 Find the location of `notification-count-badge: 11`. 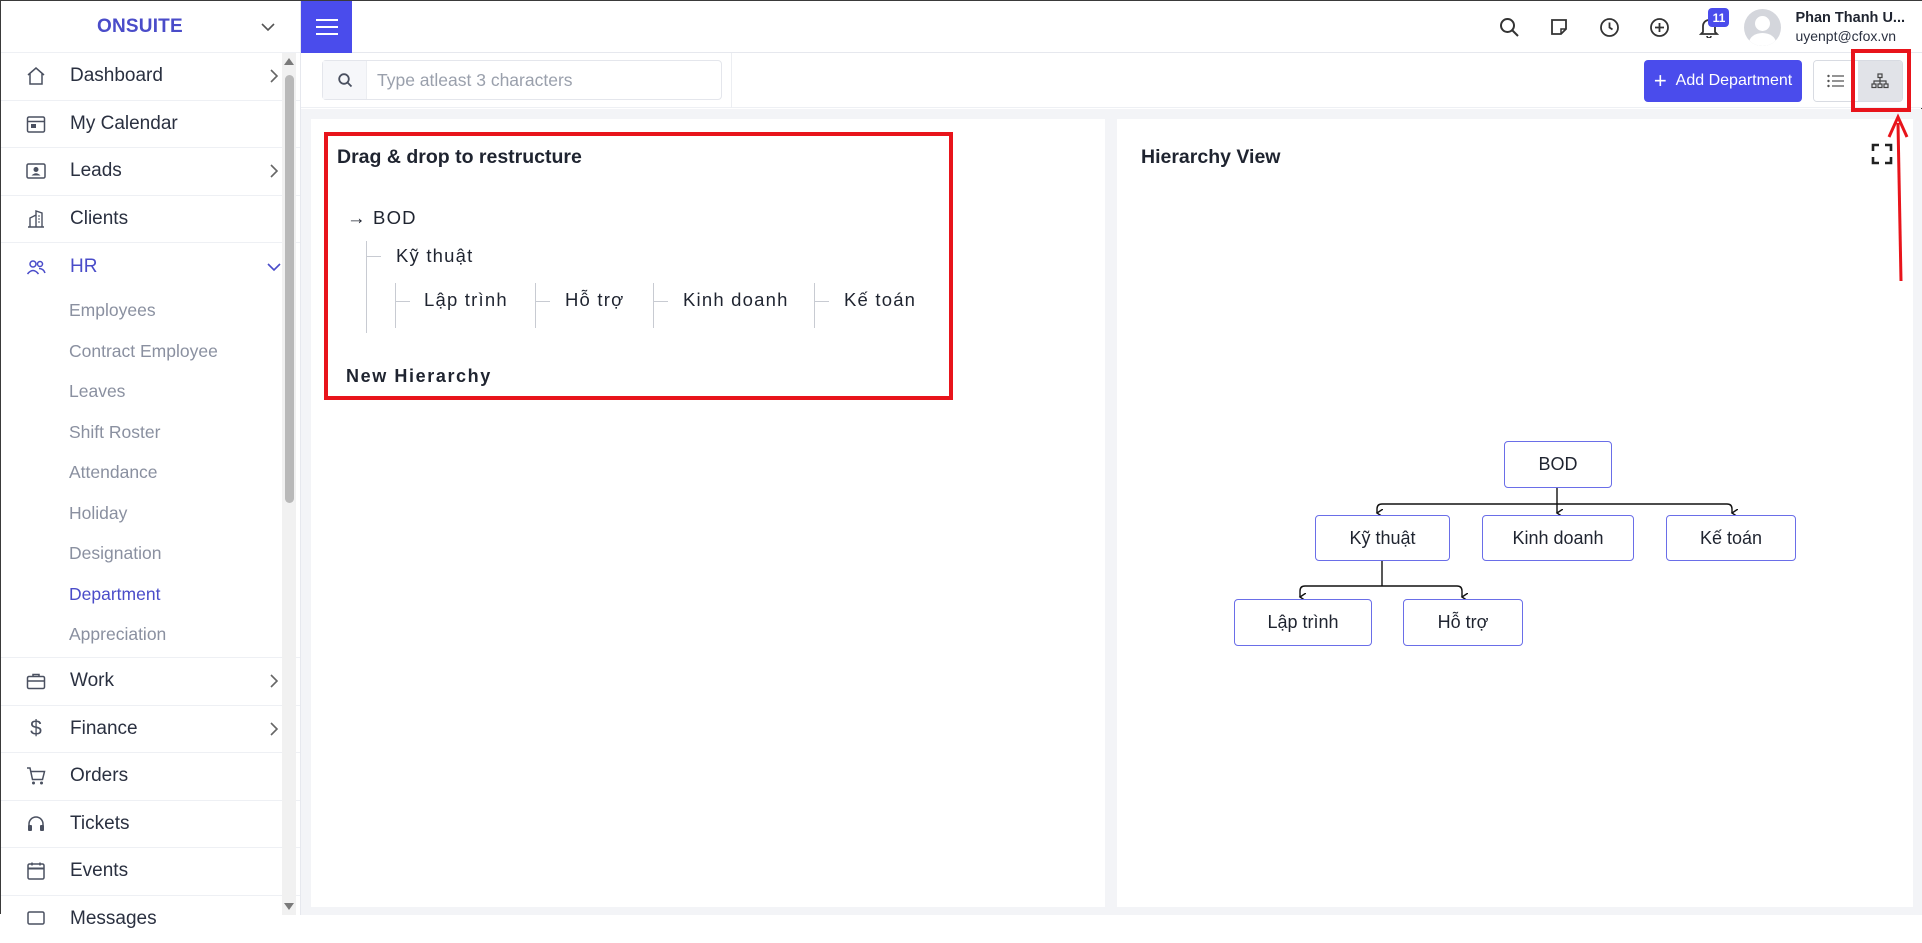

notification-count-badge: 11 is located at coordinates (1718, 17).